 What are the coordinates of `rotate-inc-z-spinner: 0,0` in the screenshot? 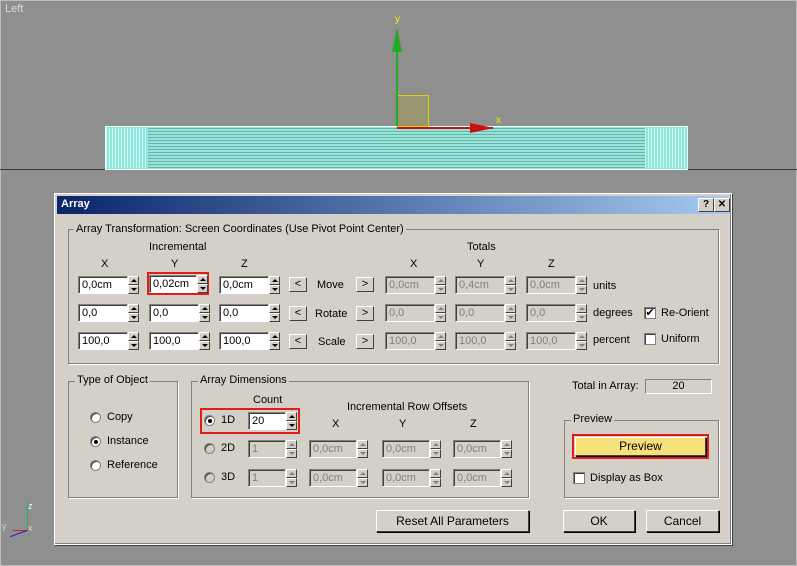 It's located at (249, 313).